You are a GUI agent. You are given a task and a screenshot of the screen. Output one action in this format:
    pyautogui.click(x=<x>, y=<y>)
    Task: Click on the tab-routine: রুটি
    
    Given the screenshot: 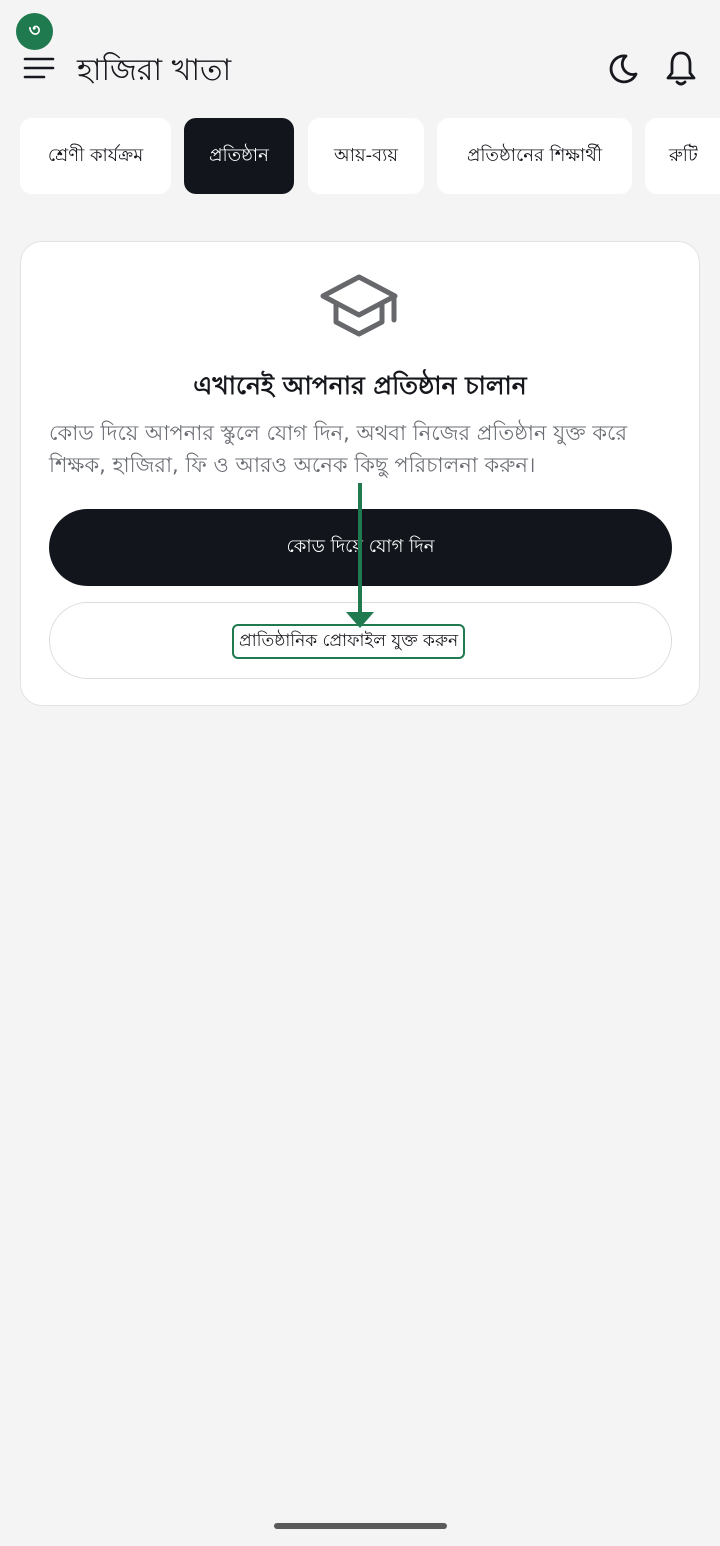 What is the action you would take?
    pyautogui.click(x=682, y=156)
    